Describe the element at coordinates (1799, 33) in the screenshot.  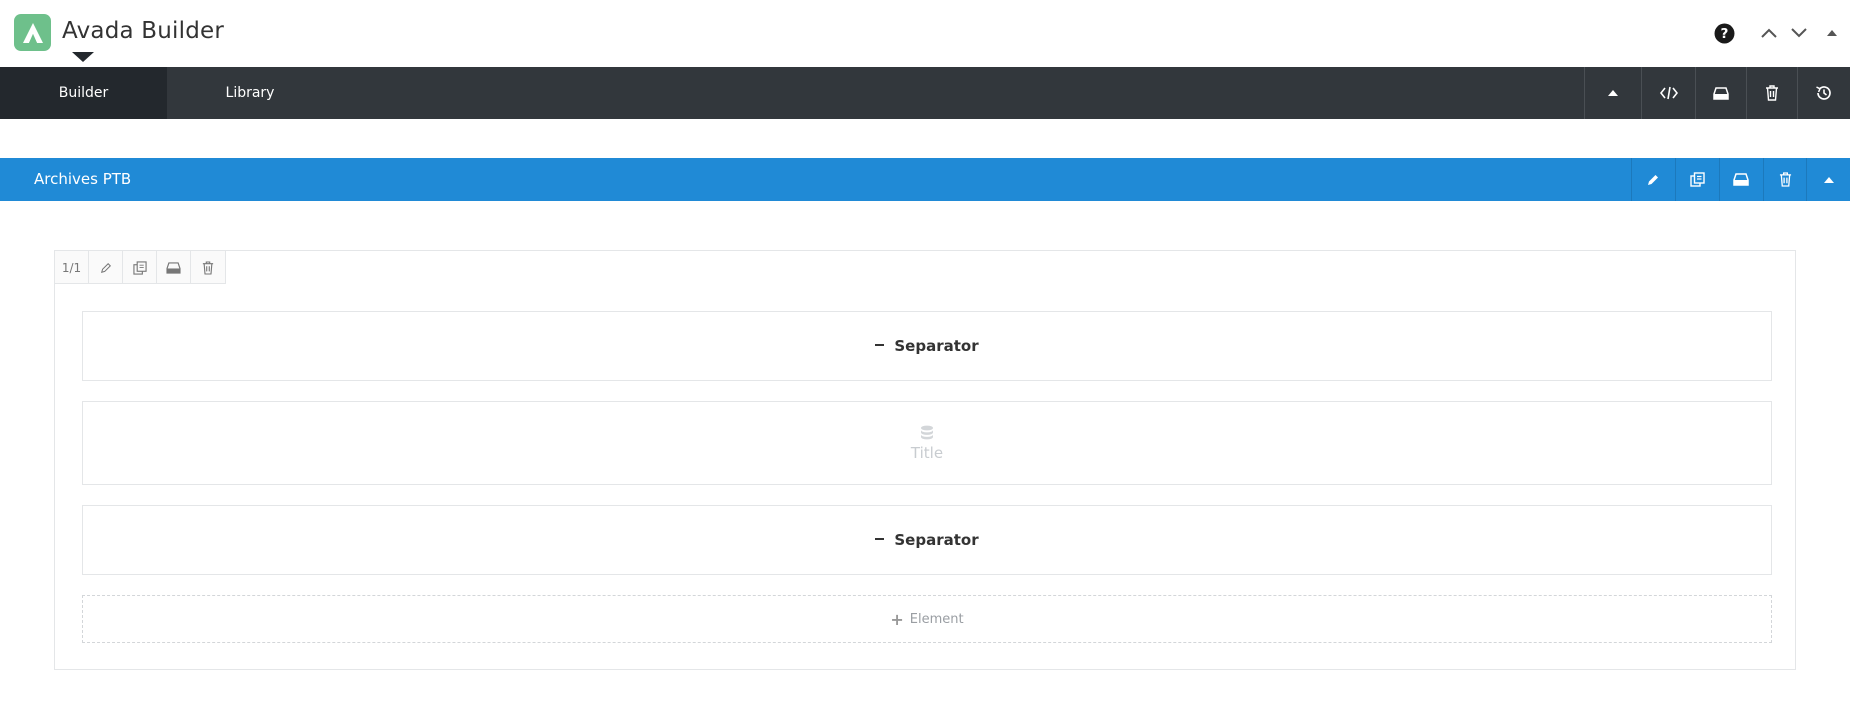
I see `chevron-down-icon` at that location.